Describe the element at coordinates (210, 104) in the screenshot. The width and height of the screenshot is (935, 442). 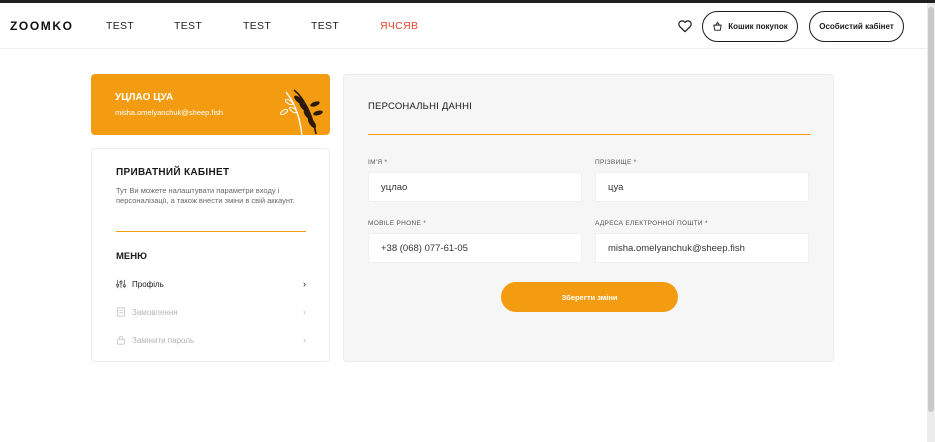
I see `user-card: УЦЛАО ЦУА misha.omelyanchuk@sheep.fish` at that location.